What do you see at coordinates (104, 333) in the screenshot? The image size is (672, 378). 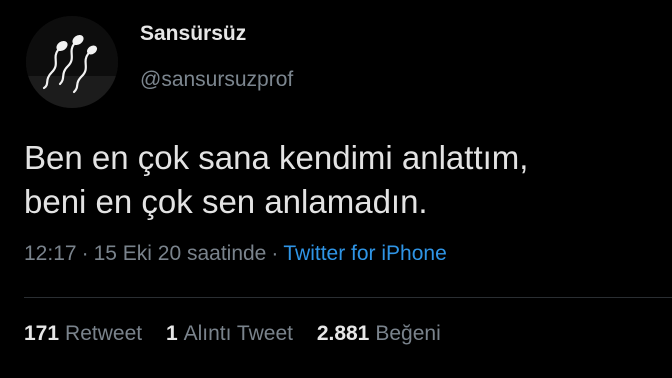 I see `retweet-label: Retweet` at bounding box center [104, 333].